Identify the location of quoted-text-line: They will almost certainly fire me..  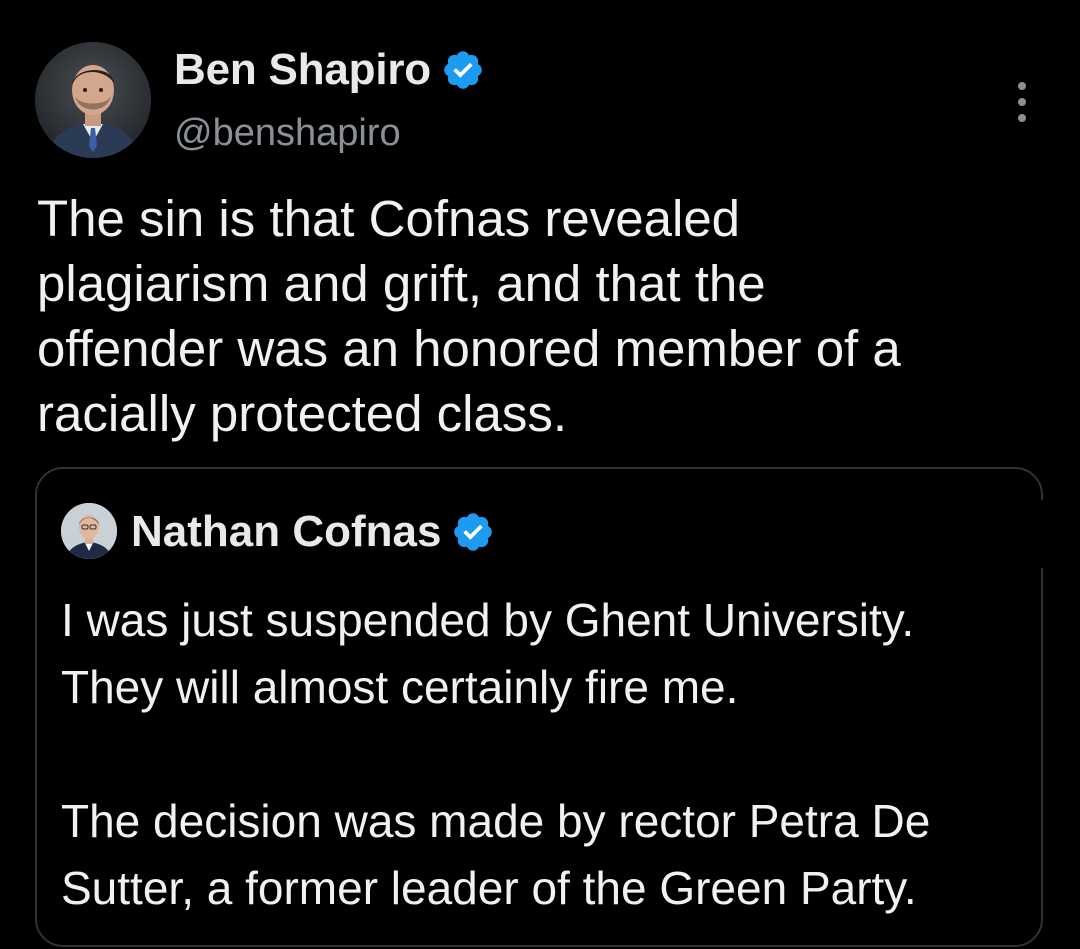
(400, 687).